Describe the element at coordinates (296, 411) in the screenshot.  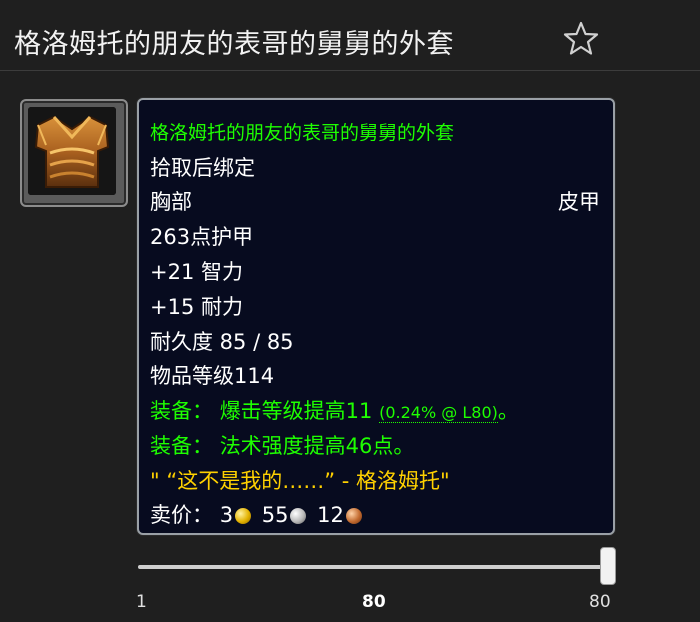
I see `equip-crit-text: 爆击等级提高11` at that location.